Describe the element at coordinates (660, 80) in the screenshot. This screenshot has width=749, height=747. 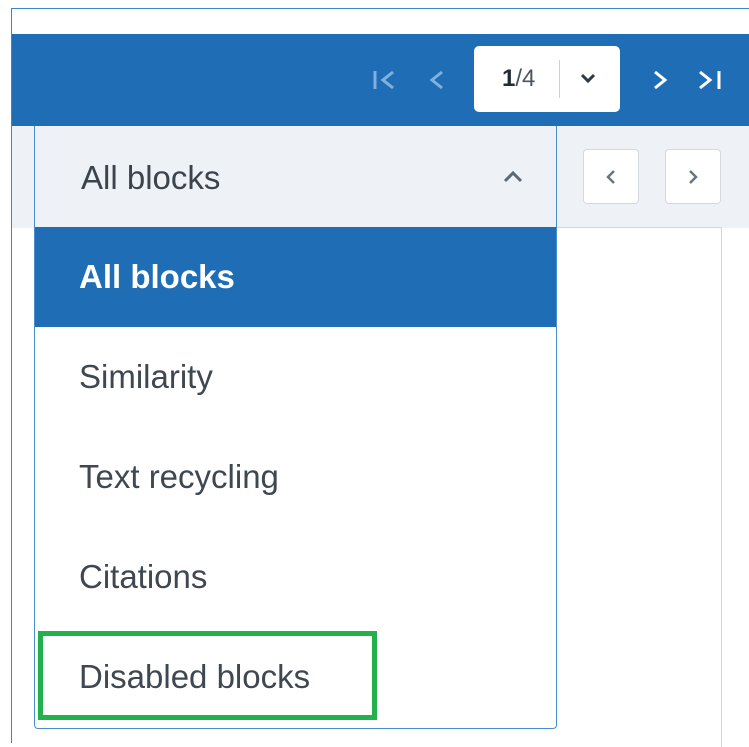
I see `next-page-icon` at that location.